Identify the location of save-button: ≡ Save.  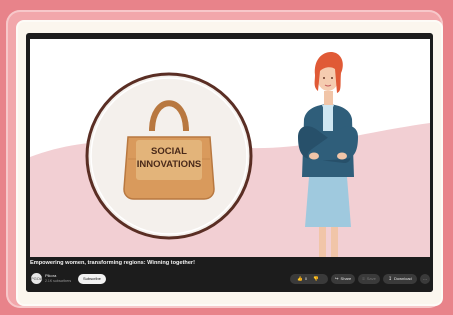
(369, 279).